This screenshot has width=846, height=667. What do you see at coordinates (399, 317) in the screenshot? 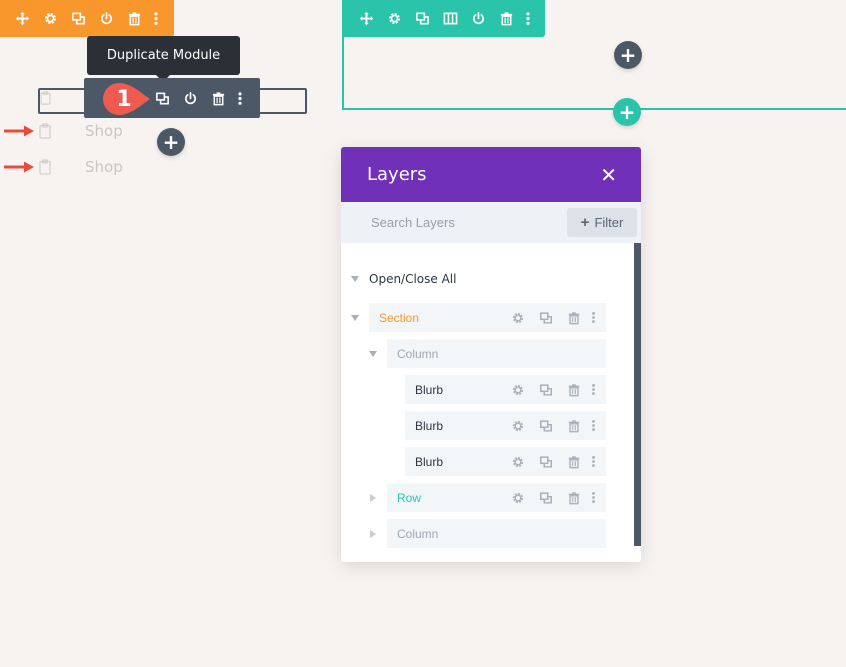
I see `layer-label: Section` at bounding box center [399, 317].